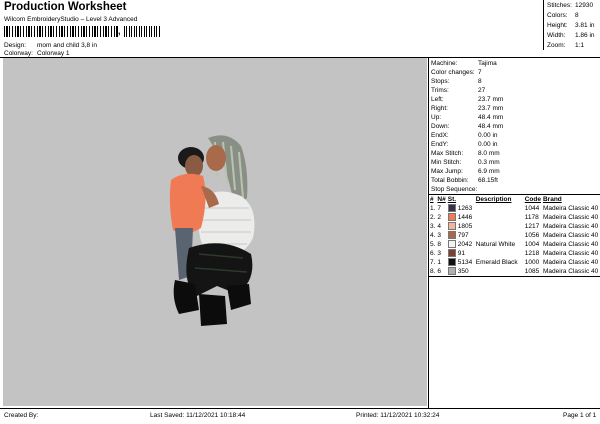 This screenshot has height=424, width=600. I want to click on created-by: Created By:, so click(21, 415).